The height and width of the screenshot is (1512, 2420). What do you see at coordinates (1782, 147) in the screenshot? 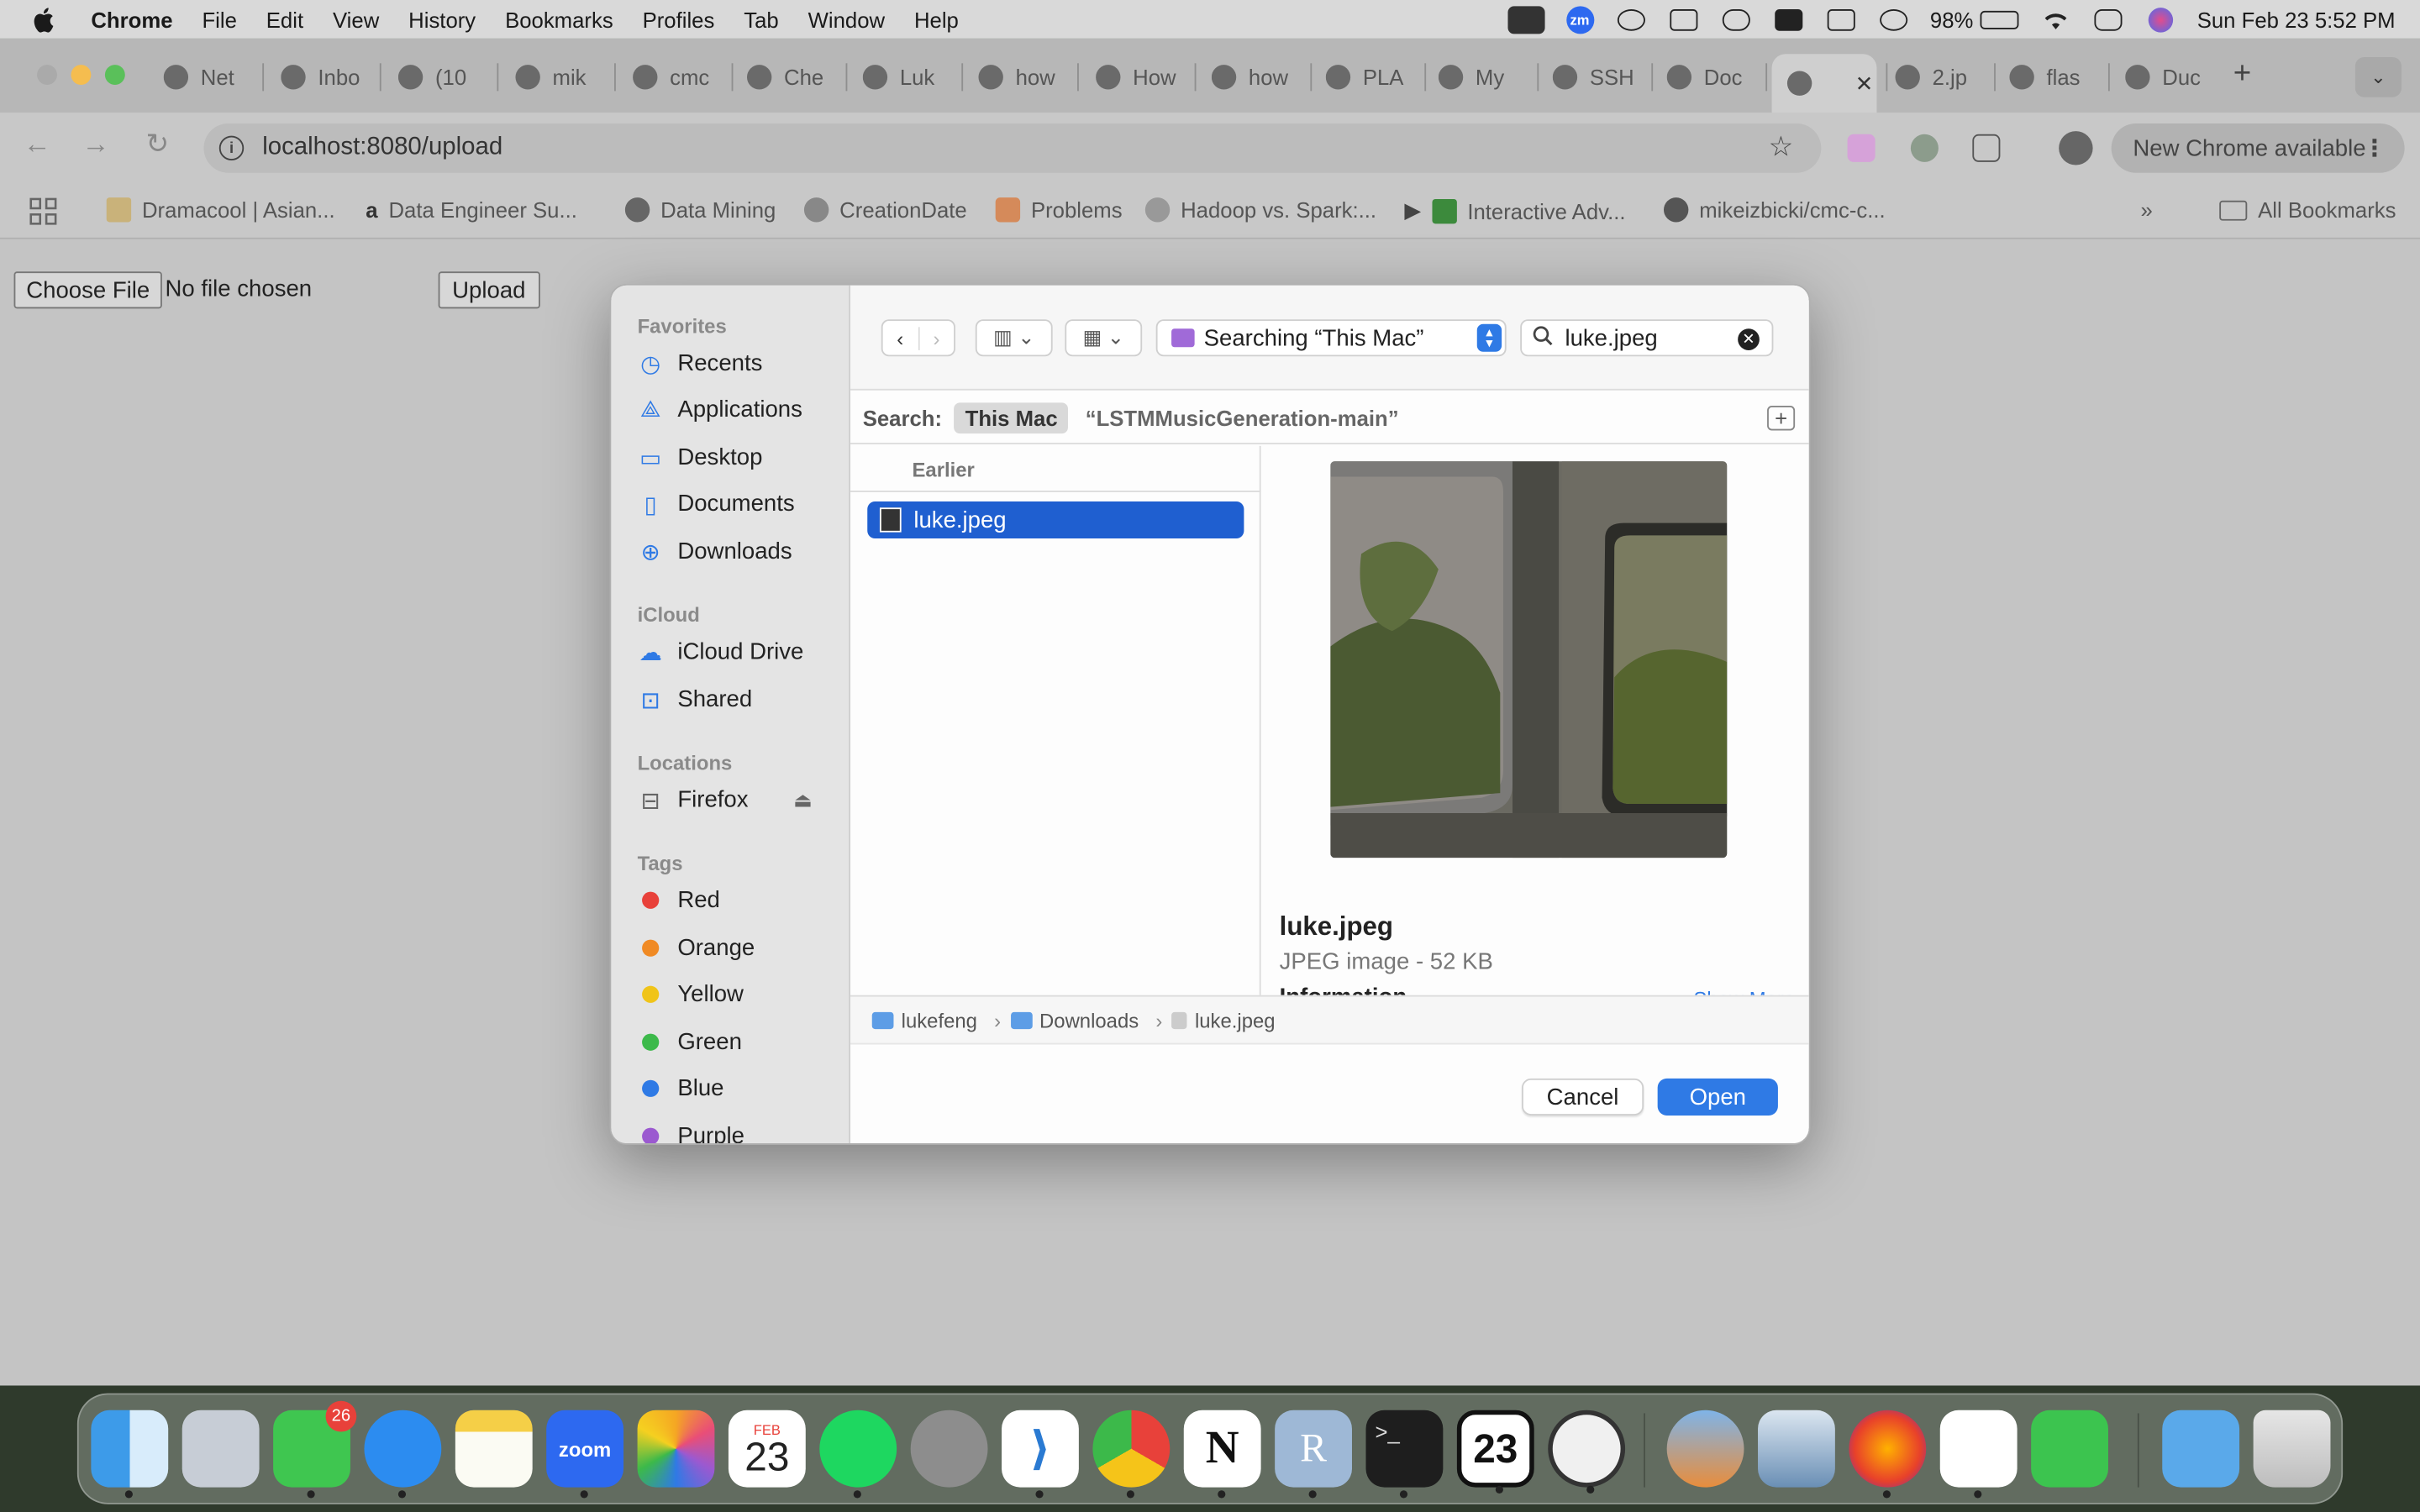
I see `bookmark-star-icon: ☆` at bounding box center [1782, 147].